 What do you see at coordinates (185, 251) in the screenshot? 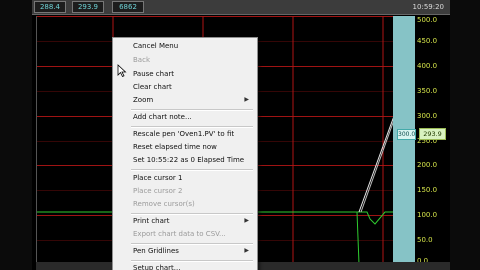
I see `menu-item-pen-gridlines: Pen Gridlines ▶` at bounding box center [185, 251].